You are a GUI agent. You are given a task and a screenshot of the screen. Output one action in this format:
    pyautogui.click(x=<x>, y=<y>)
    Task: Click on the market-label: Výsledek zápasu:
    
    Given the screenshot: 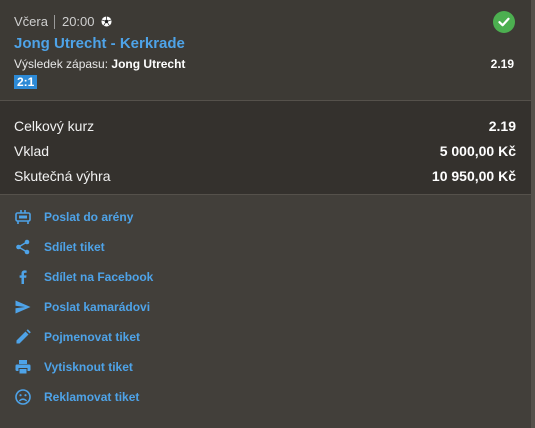 What is the action you would take?
    pyautogui.click(x=61, y=64)
    